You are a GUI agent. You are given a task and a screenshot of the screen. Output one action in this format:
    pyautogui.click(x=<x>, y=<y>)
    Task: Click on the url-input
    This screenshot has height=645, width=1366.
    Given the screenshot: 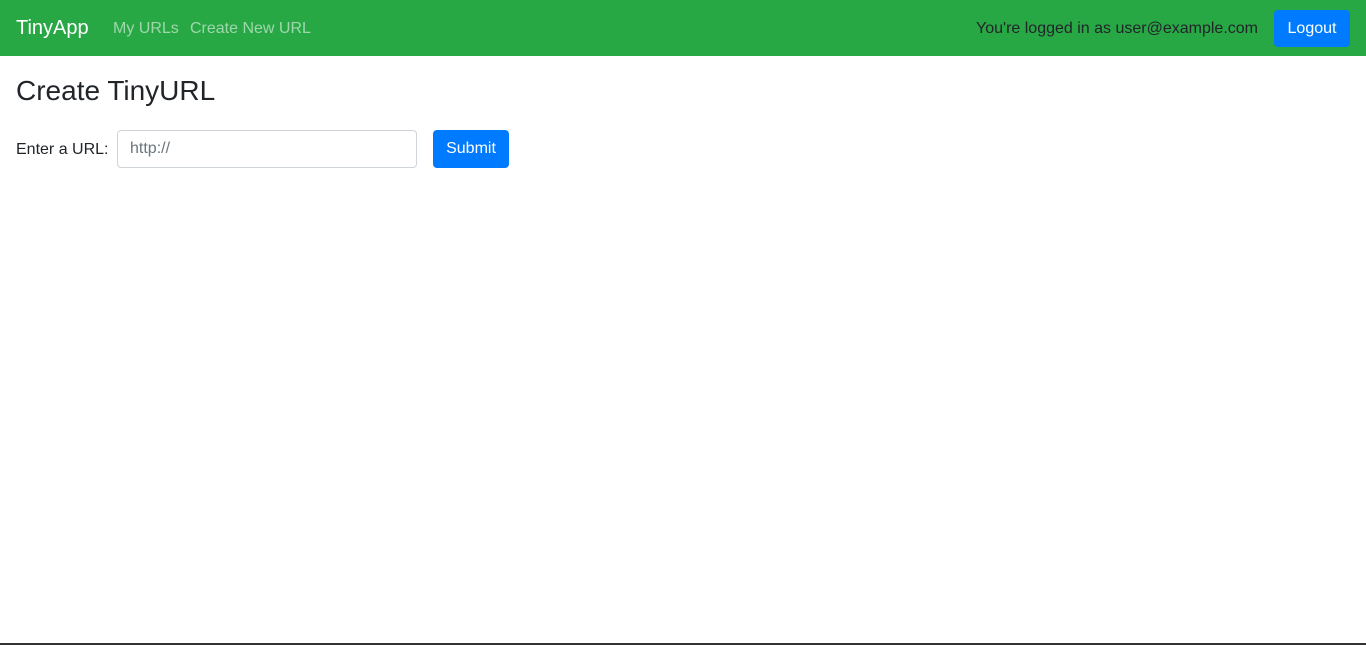 What is the action you would take?
    pyautogui.click(x=267, y=149)
    